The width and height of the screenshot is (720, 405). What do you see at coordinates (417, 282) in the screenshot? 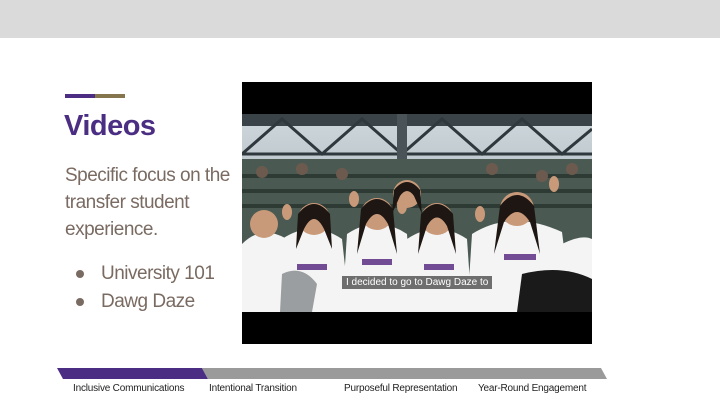
I see `video-caption: I decided to go to Dawg Daze to` at bounding box center [417, 282].